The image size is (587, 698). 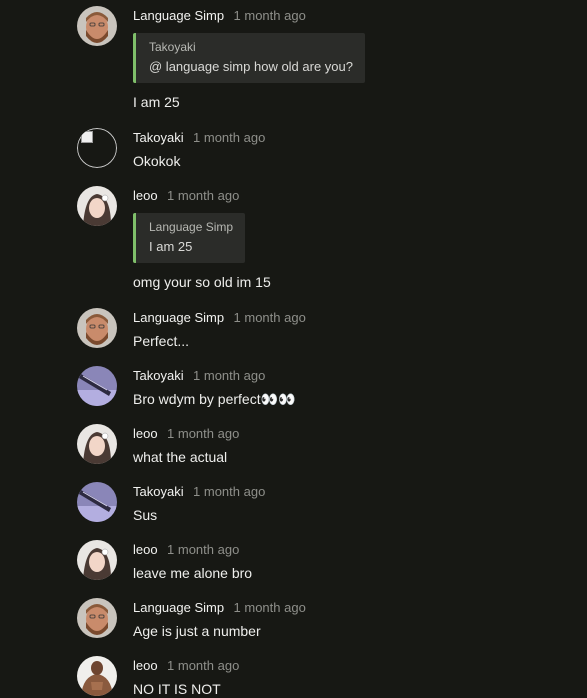 I want to click on comment-text: NO IT IS NOT, so click(x=177, y=689).